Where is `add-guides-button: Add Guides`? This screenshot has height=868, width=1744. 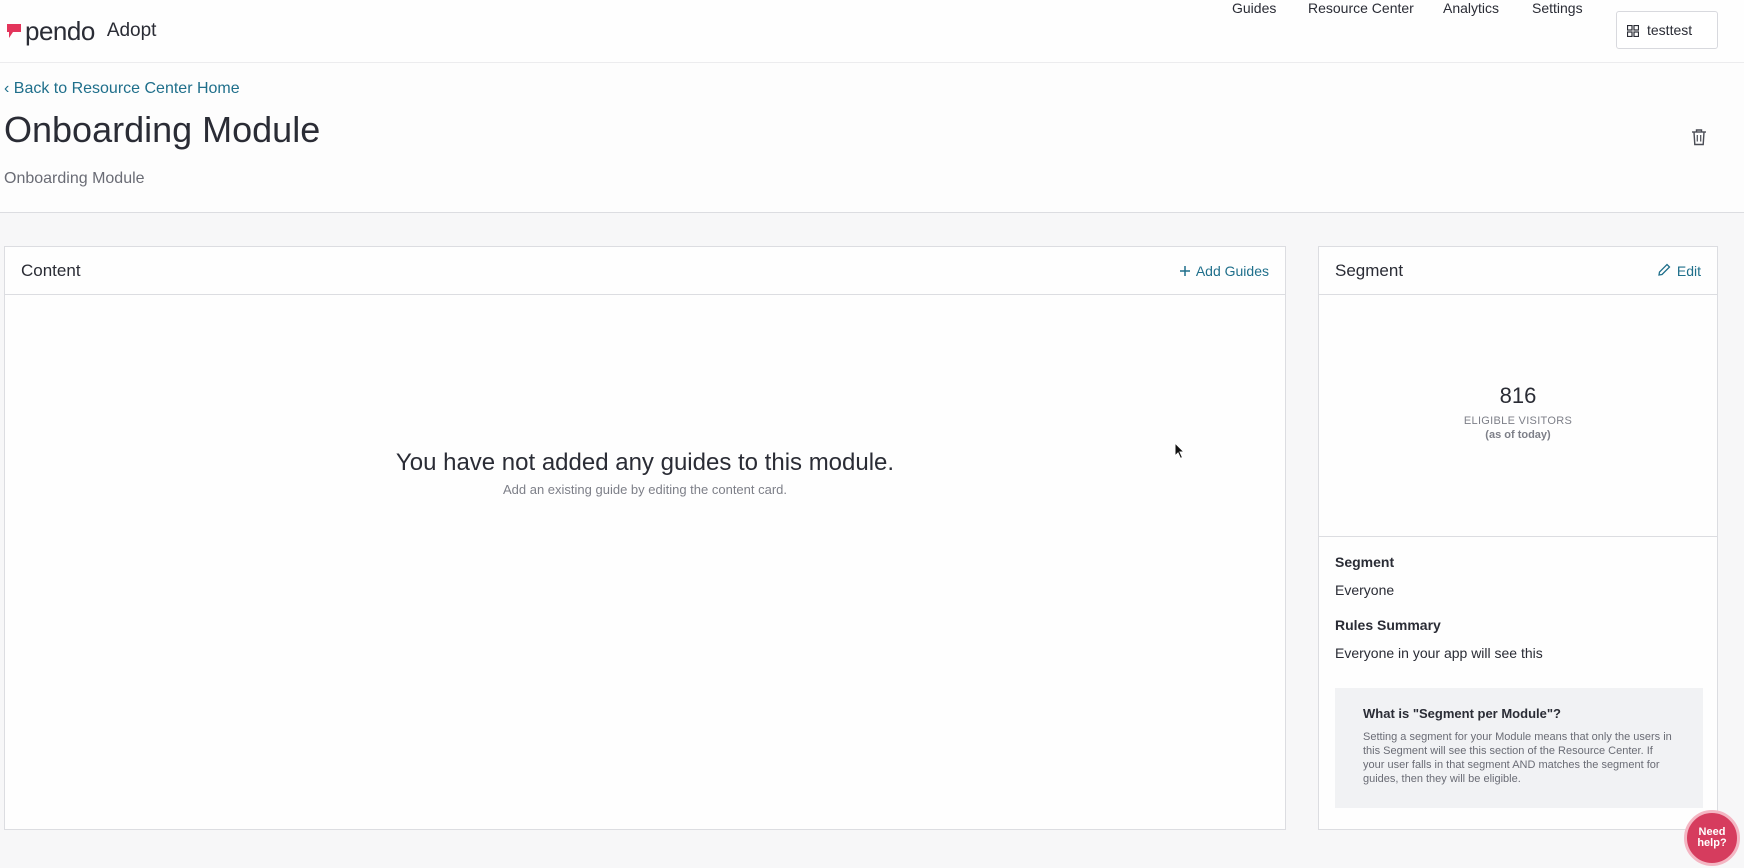
add-guides-button: Add Guides is located at coordinates (1224, 271).